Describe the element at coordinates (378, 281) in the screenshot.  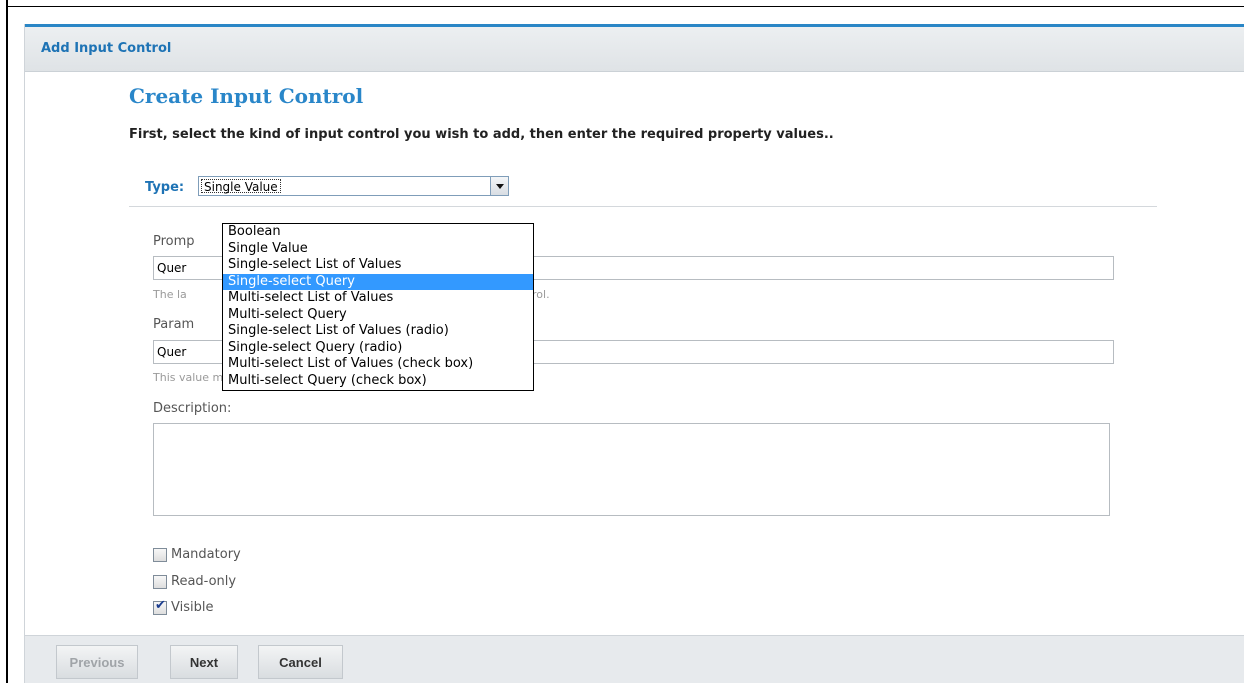
I see `dropdown-option: Single-select Query` at that location.